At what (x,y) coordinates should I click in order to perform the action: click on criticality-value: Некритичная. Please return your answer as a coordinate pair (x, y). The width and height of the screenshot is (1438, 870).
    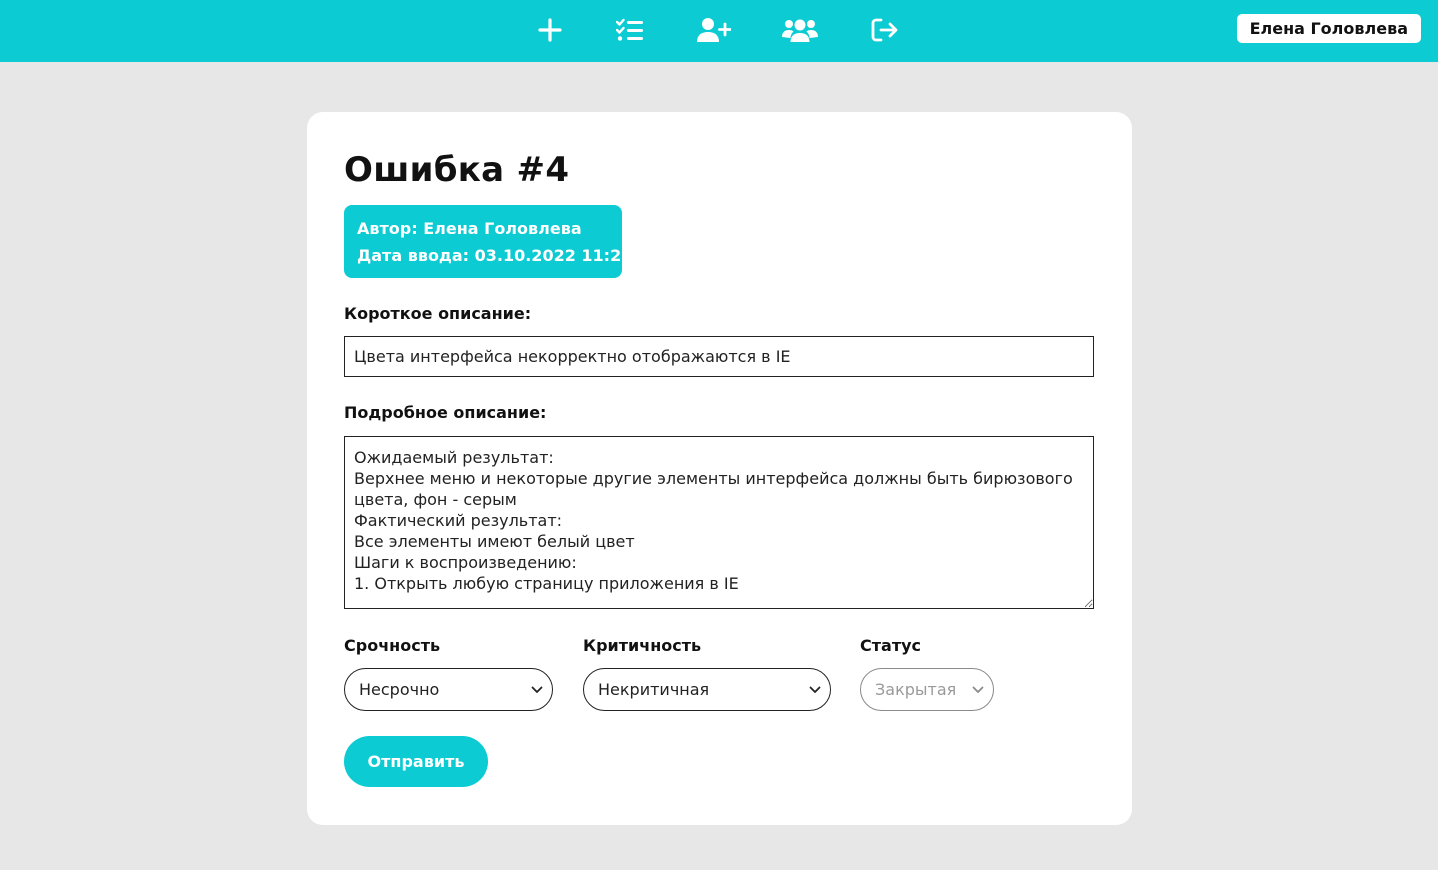
    Looking at the image, I should click on (654, 689).